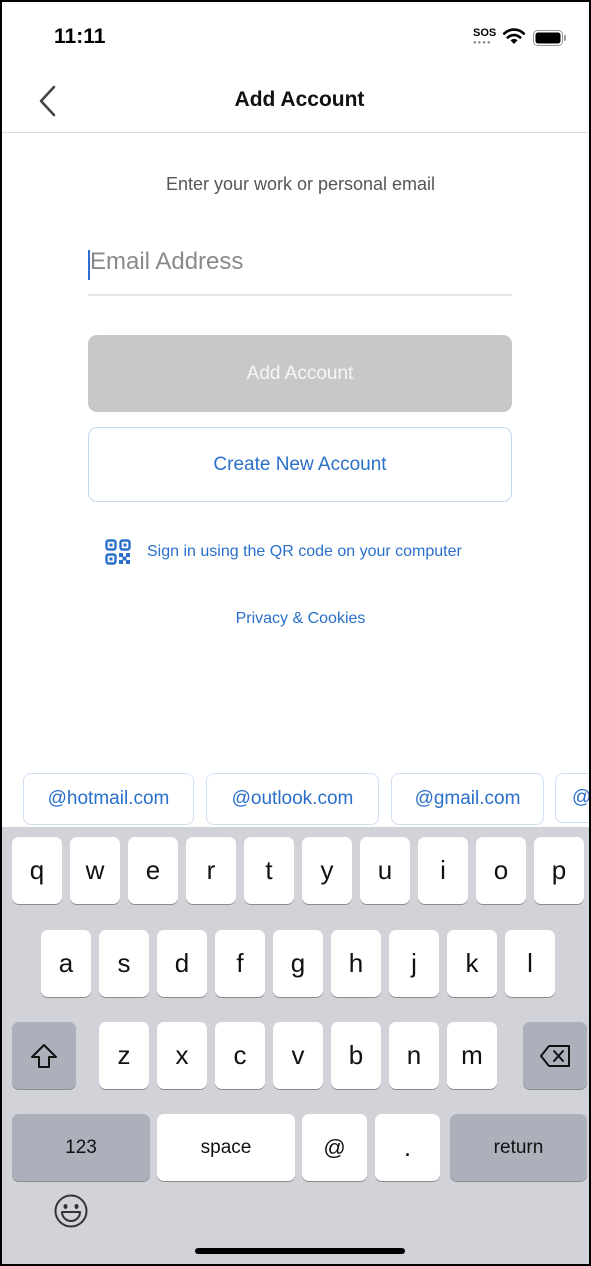  I want to click on delete-key, so click(555, 1055).